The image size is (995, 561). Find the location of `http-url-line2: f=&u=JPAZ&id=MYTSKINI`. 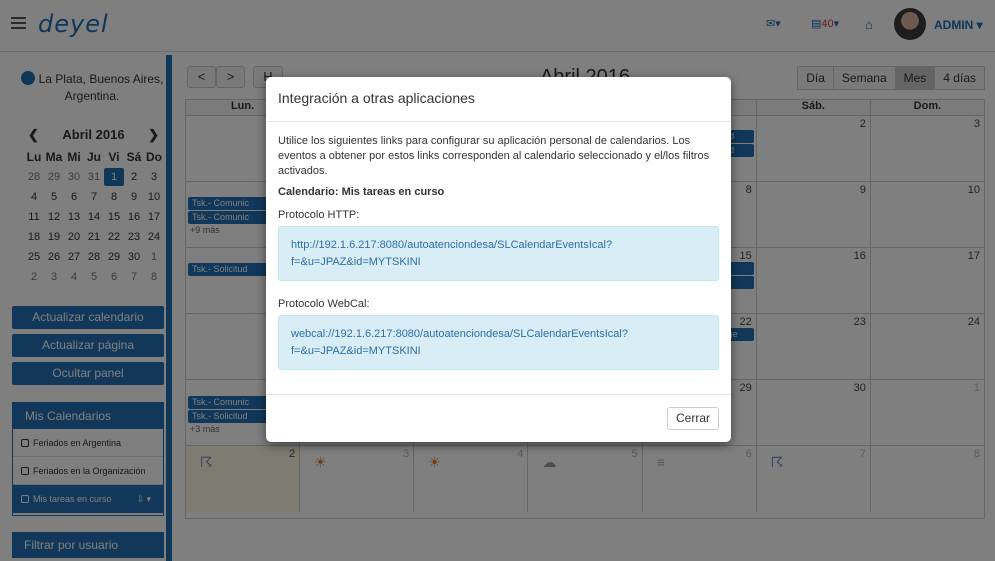

http-url-line2: f=&u=JPAZ&id=MYTSKINI is located at coordinates (498, 262).